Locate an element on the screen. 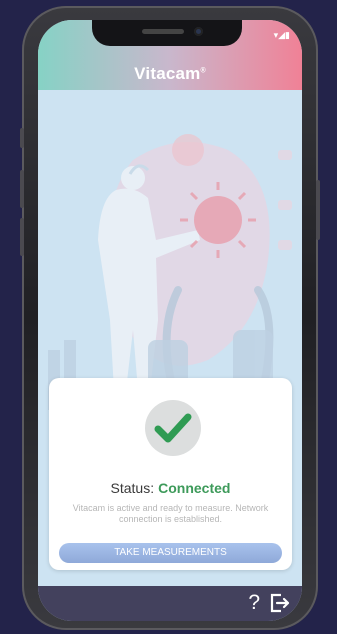  phone-volume-down is located at coordinates (22, 237).